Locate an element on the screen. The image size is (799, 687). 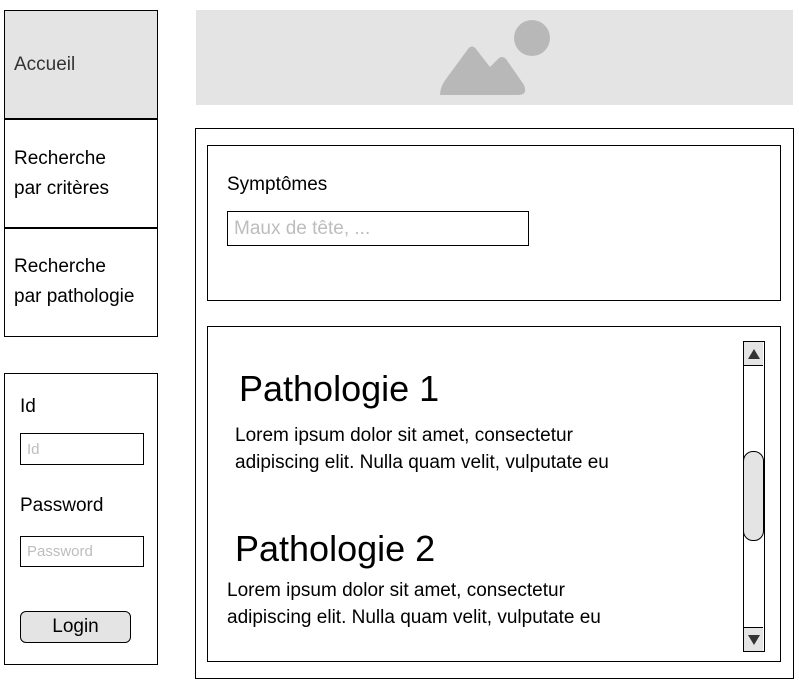
banner-image is located at coordinates (494, 57).